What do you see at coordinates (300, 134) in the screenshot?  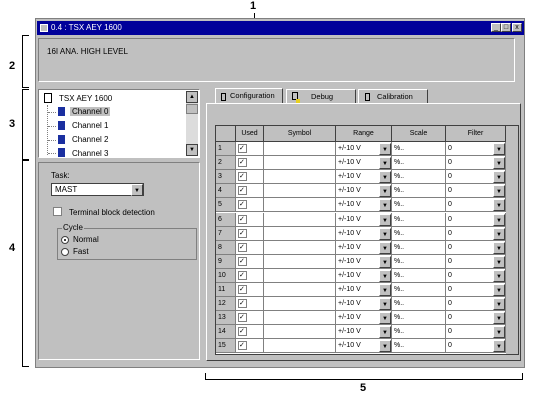 I see `grid-header-symbol: Symbol` at bounding box center [300, 134].